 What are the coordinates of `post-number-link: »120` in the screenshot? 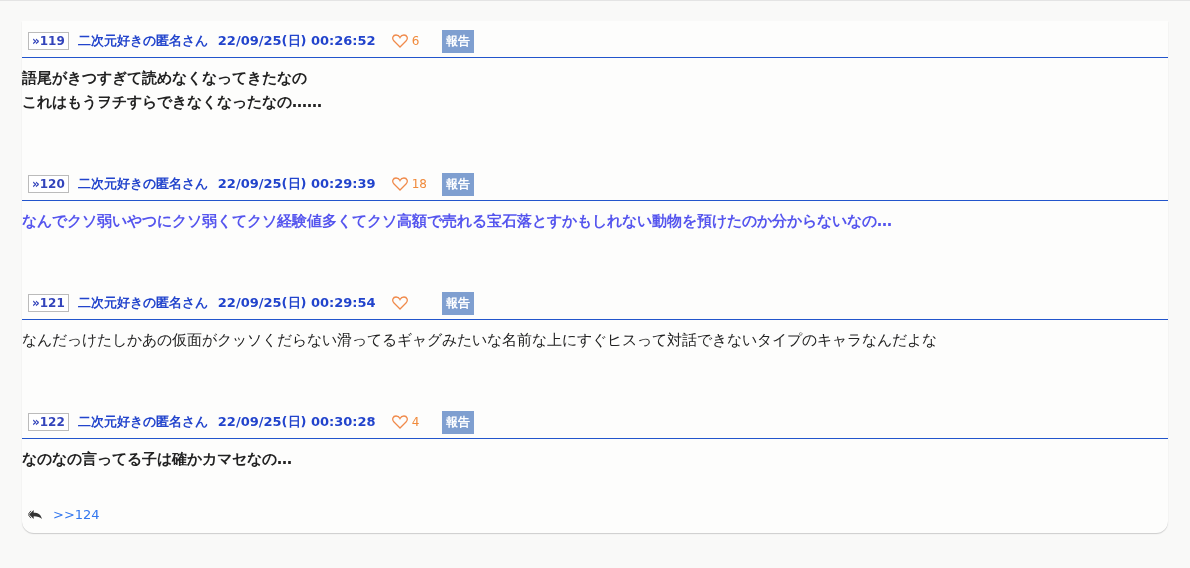 It's located at (48, 184).